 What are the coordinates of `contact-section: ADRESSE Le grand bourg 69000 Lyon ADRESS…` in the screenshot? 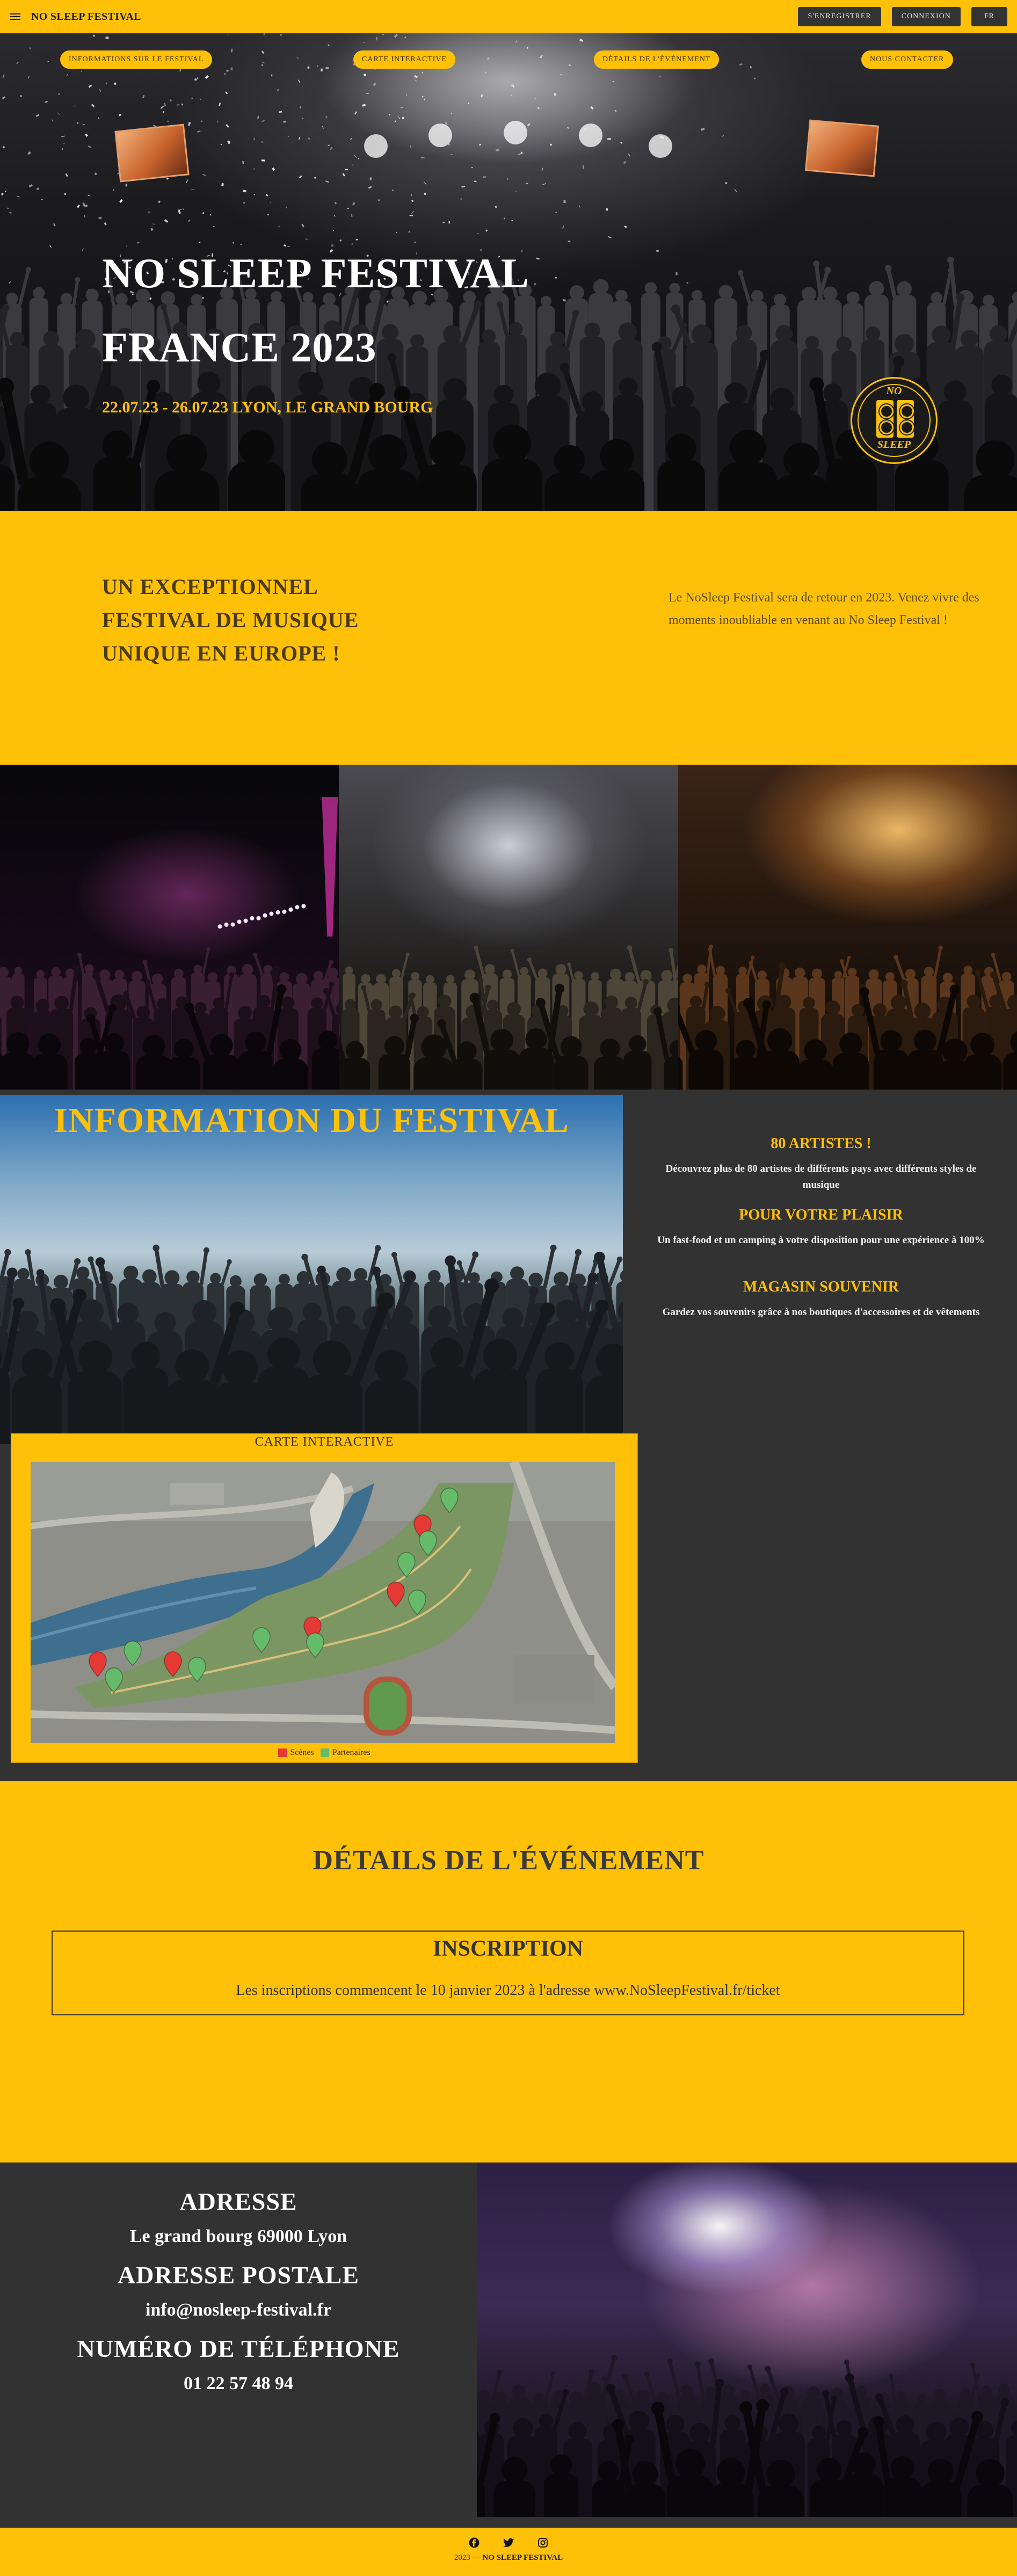 It's located at (508, 2345).